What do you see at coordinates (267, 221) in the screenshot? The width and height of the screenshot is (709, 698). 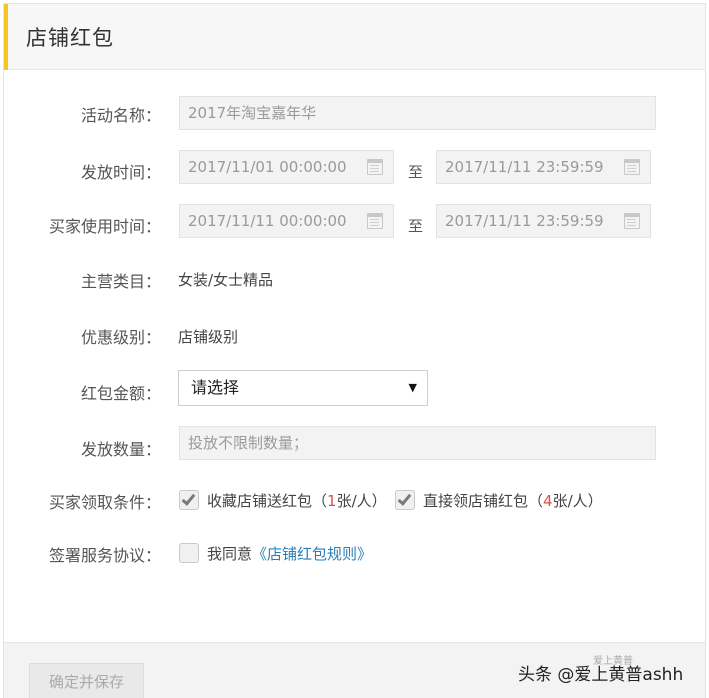 I see `use-start-date-value: 2017/11/11 00:00:00` at bounding box center [267, 221].